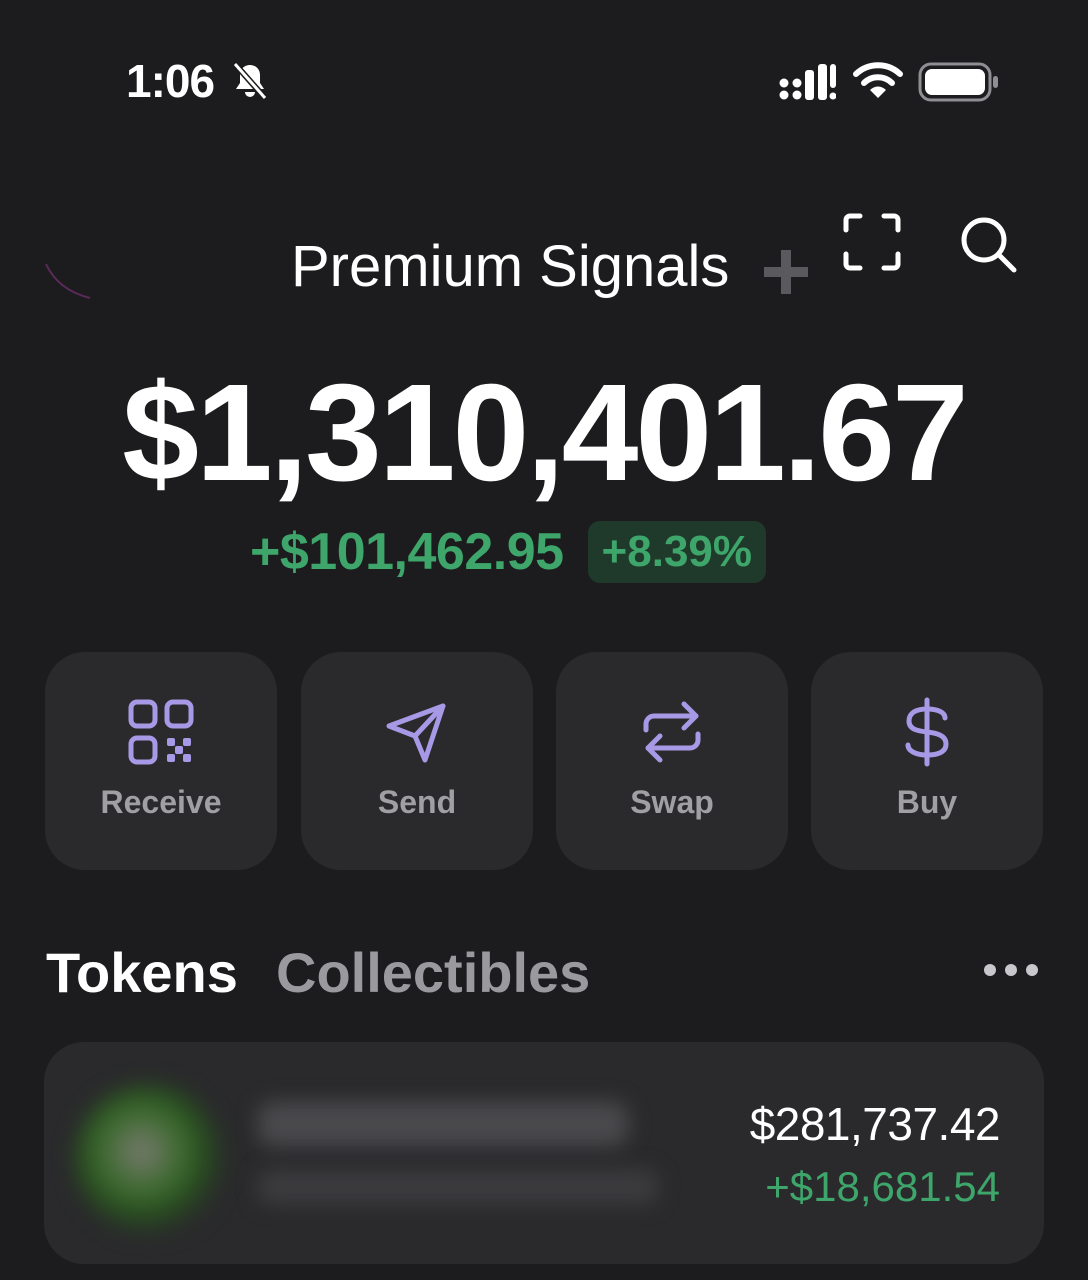  I want to click on balance-change-amount: +$101,462.95, so click(407, 552).